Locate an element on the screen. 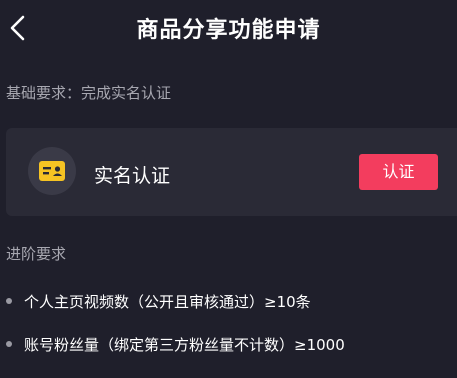  id-card-icon-wrapper is located at coordinates (52, 171).